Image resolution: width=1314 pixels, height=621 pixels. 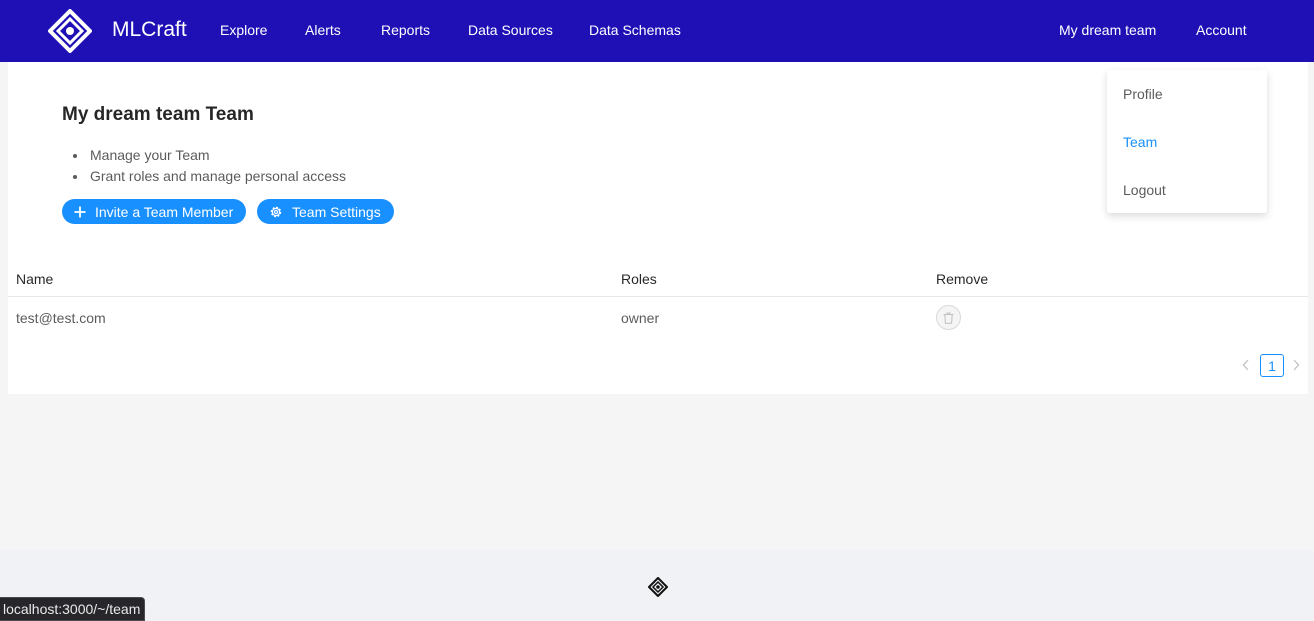 I want to click on brand-name: MLCraft, so click(x=149, y=30).